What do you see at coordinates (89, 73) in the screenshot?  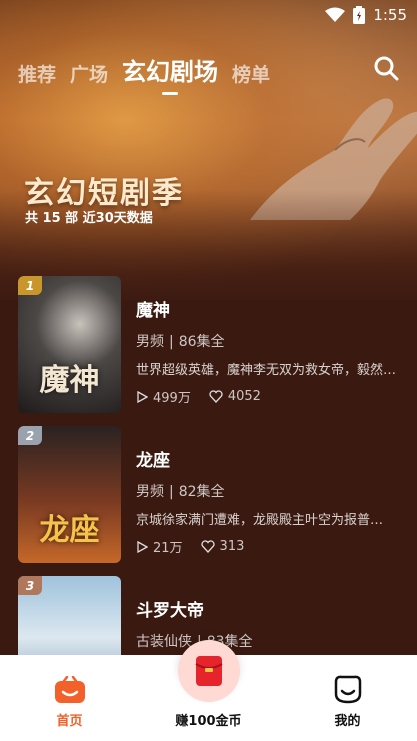 I see `tab-square: 广场` at bounding box center [89, 73].